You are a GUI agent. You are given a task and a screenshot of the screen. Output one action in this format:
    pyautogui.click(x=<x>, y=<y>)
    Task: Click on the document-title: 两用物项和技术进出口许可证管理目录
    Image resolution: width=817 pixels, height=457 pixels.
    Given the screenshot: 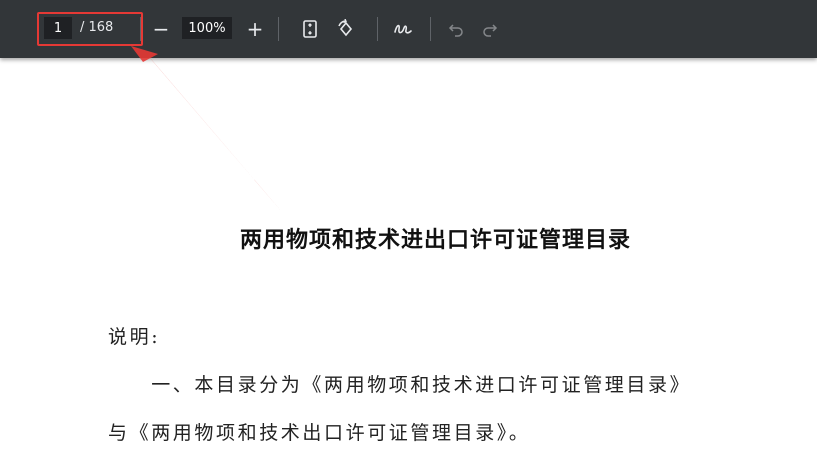 What is the action you would take?
    pyautogui.click(x=435, y=240)
    